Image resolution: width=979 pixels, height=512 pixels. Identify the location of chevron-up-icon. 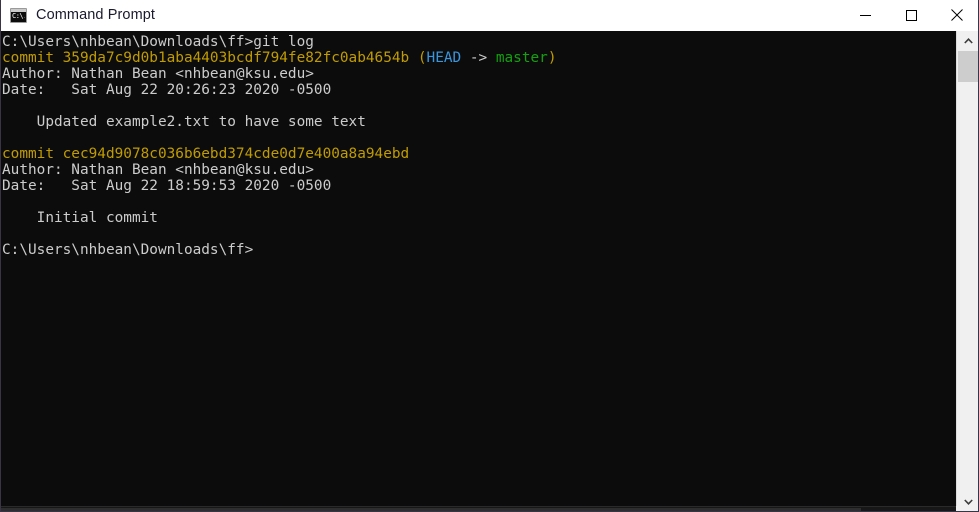
(968, 40).